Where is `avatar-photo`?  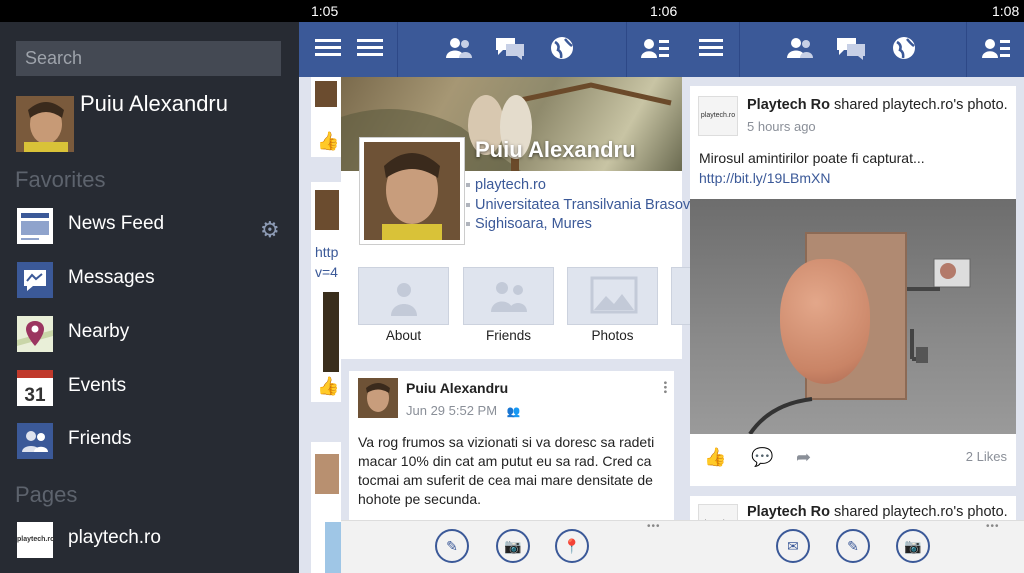
avatar-photo is located at coordinates (45, 124).